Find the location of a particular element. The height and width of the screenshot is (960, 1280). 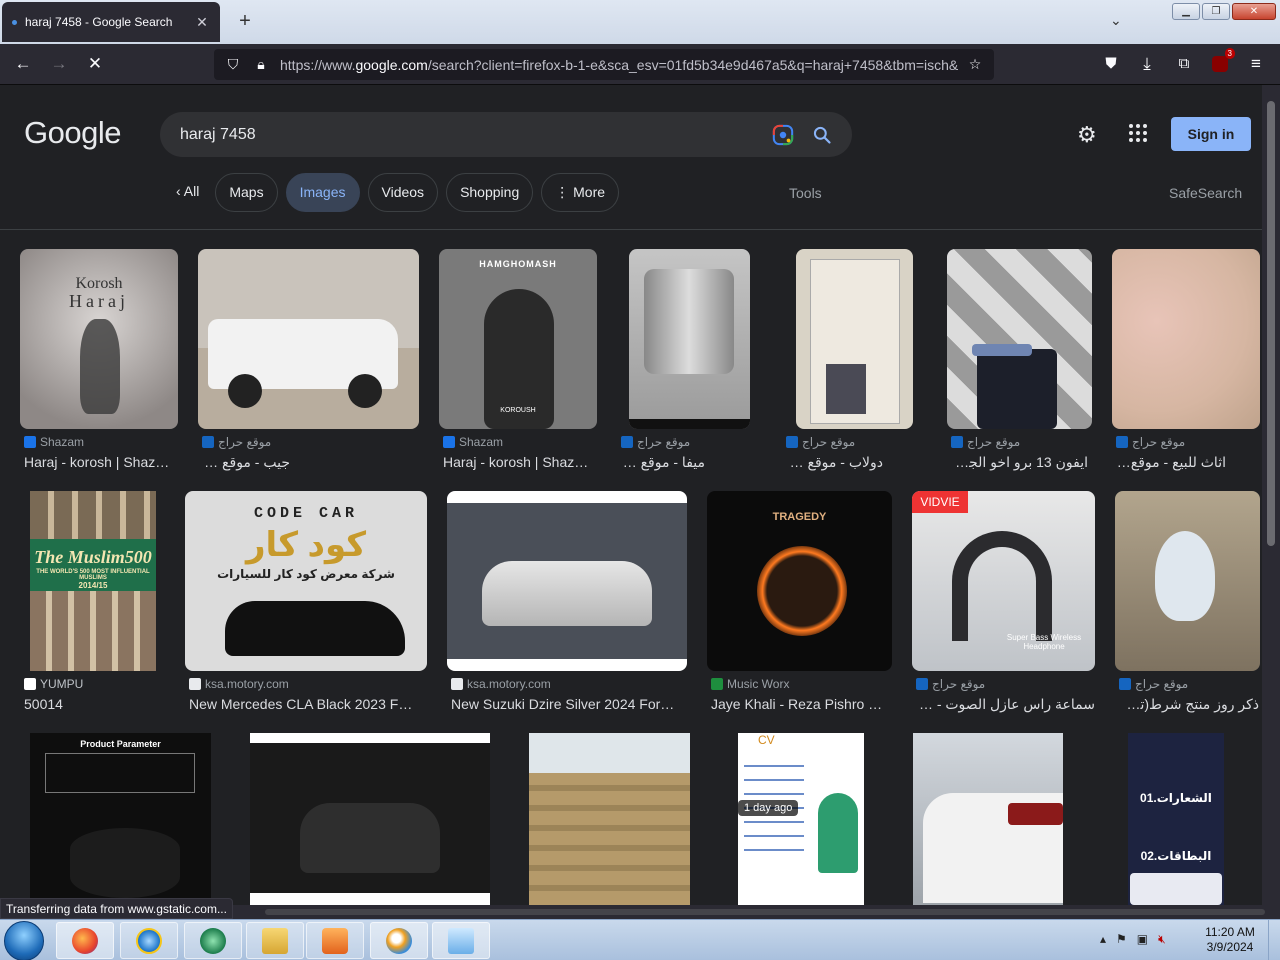

safesearch-button: SafeSearch is located at coordinates (1205, 193).